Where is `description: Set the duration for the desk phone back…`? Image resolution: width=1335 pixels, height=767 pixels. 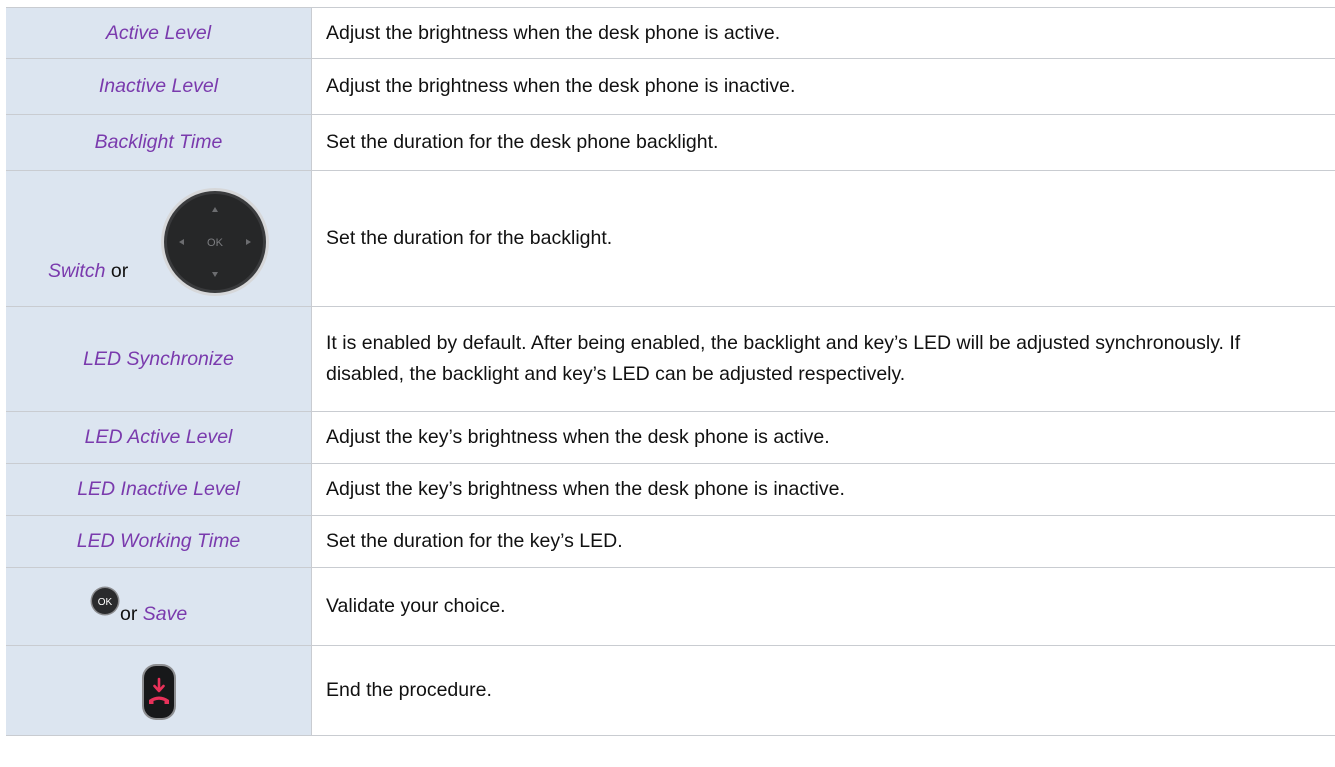
description: Set the duration for the desk phone back… is located at coordinates (823, 142).